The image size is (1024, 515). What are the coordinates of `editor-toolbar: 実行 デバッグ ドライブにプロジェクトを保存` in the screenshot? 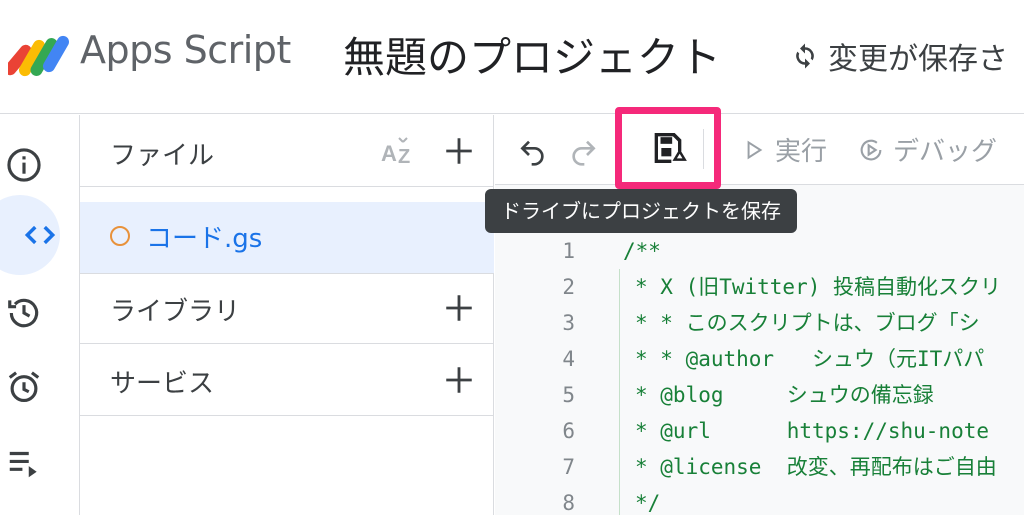 It's located at (754, 170).